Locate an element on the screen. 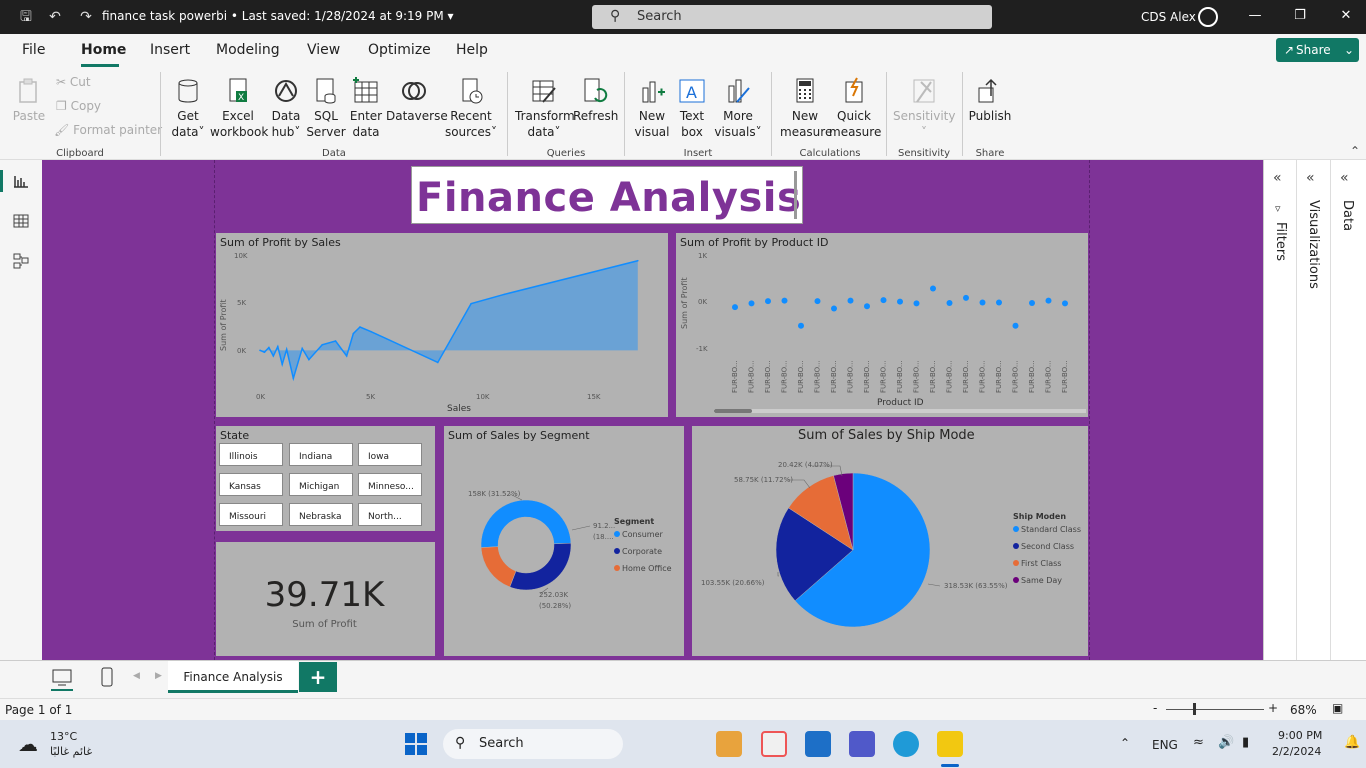  text-box-button: A Text box is located at coordinates (692, 108).